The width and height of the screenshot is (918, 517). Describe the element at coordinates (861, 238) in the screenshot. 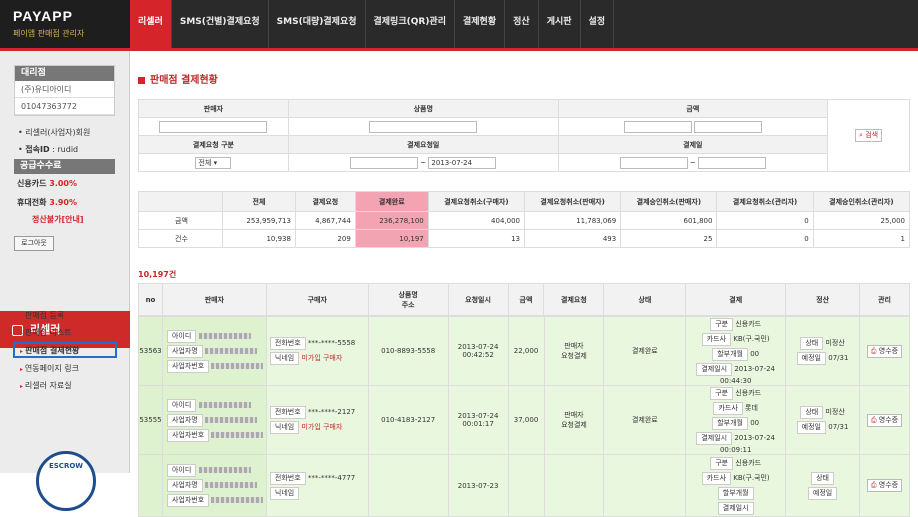

I see `summary-cell: 1` at that location.